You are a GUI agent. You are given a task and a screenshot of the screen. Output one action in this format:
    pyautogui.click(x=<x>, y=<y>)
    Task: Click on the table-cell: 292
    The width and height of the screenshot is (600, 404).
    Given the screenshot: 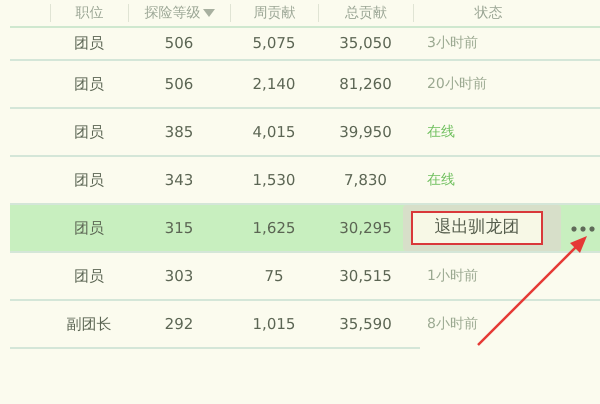 What is the action you would take?
    pyautogui.click(x=179, y=323)
    